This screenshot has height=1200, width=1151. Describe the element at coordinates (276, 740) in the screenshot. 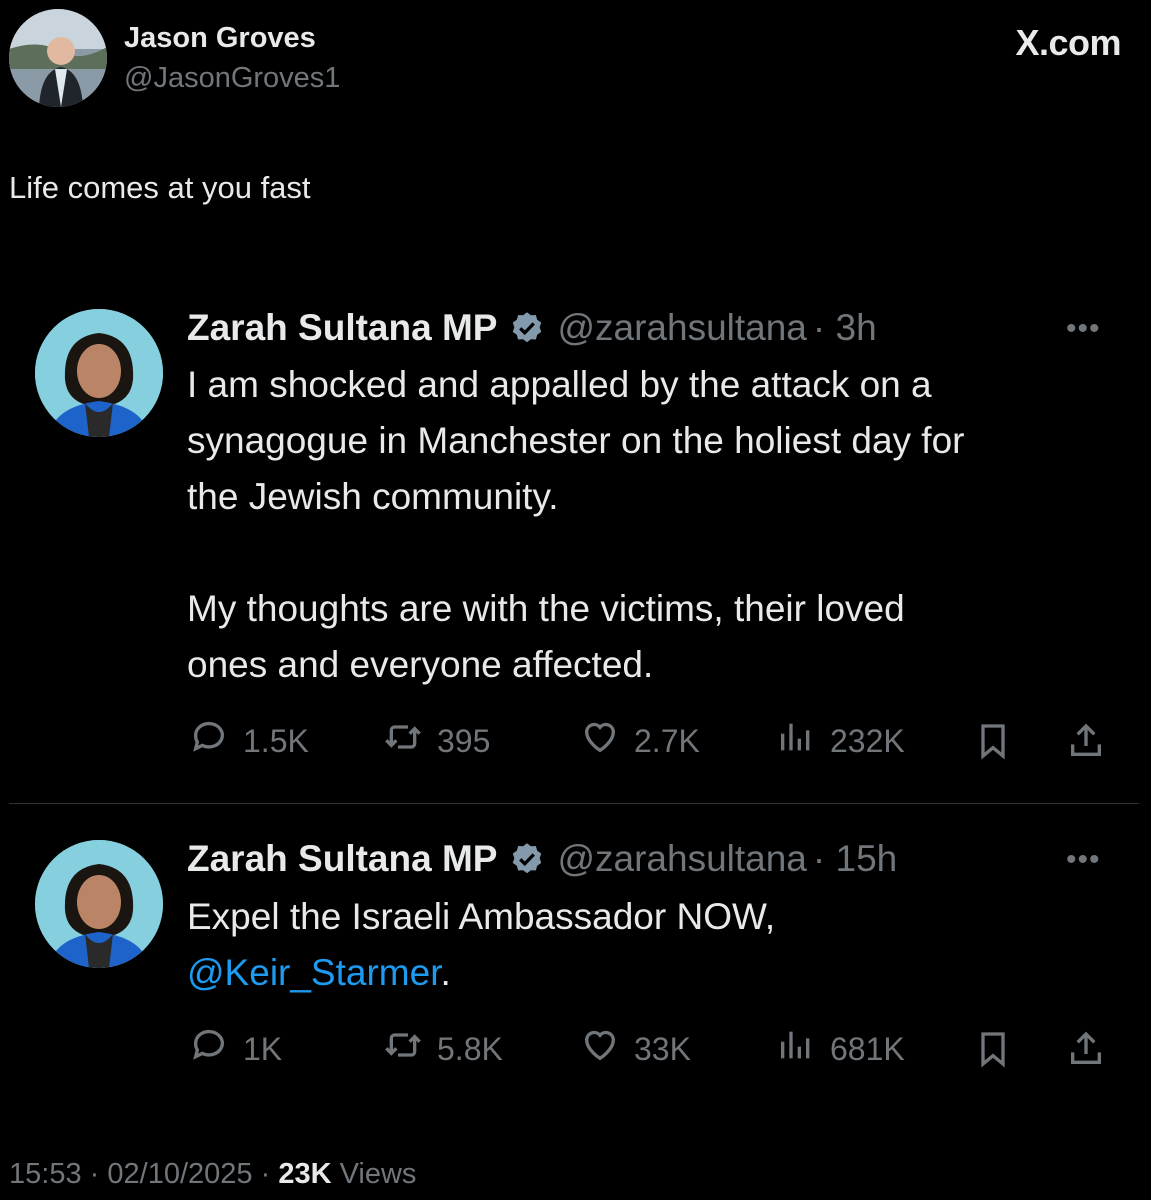

I see `reply-count: 1.5K` at that location.